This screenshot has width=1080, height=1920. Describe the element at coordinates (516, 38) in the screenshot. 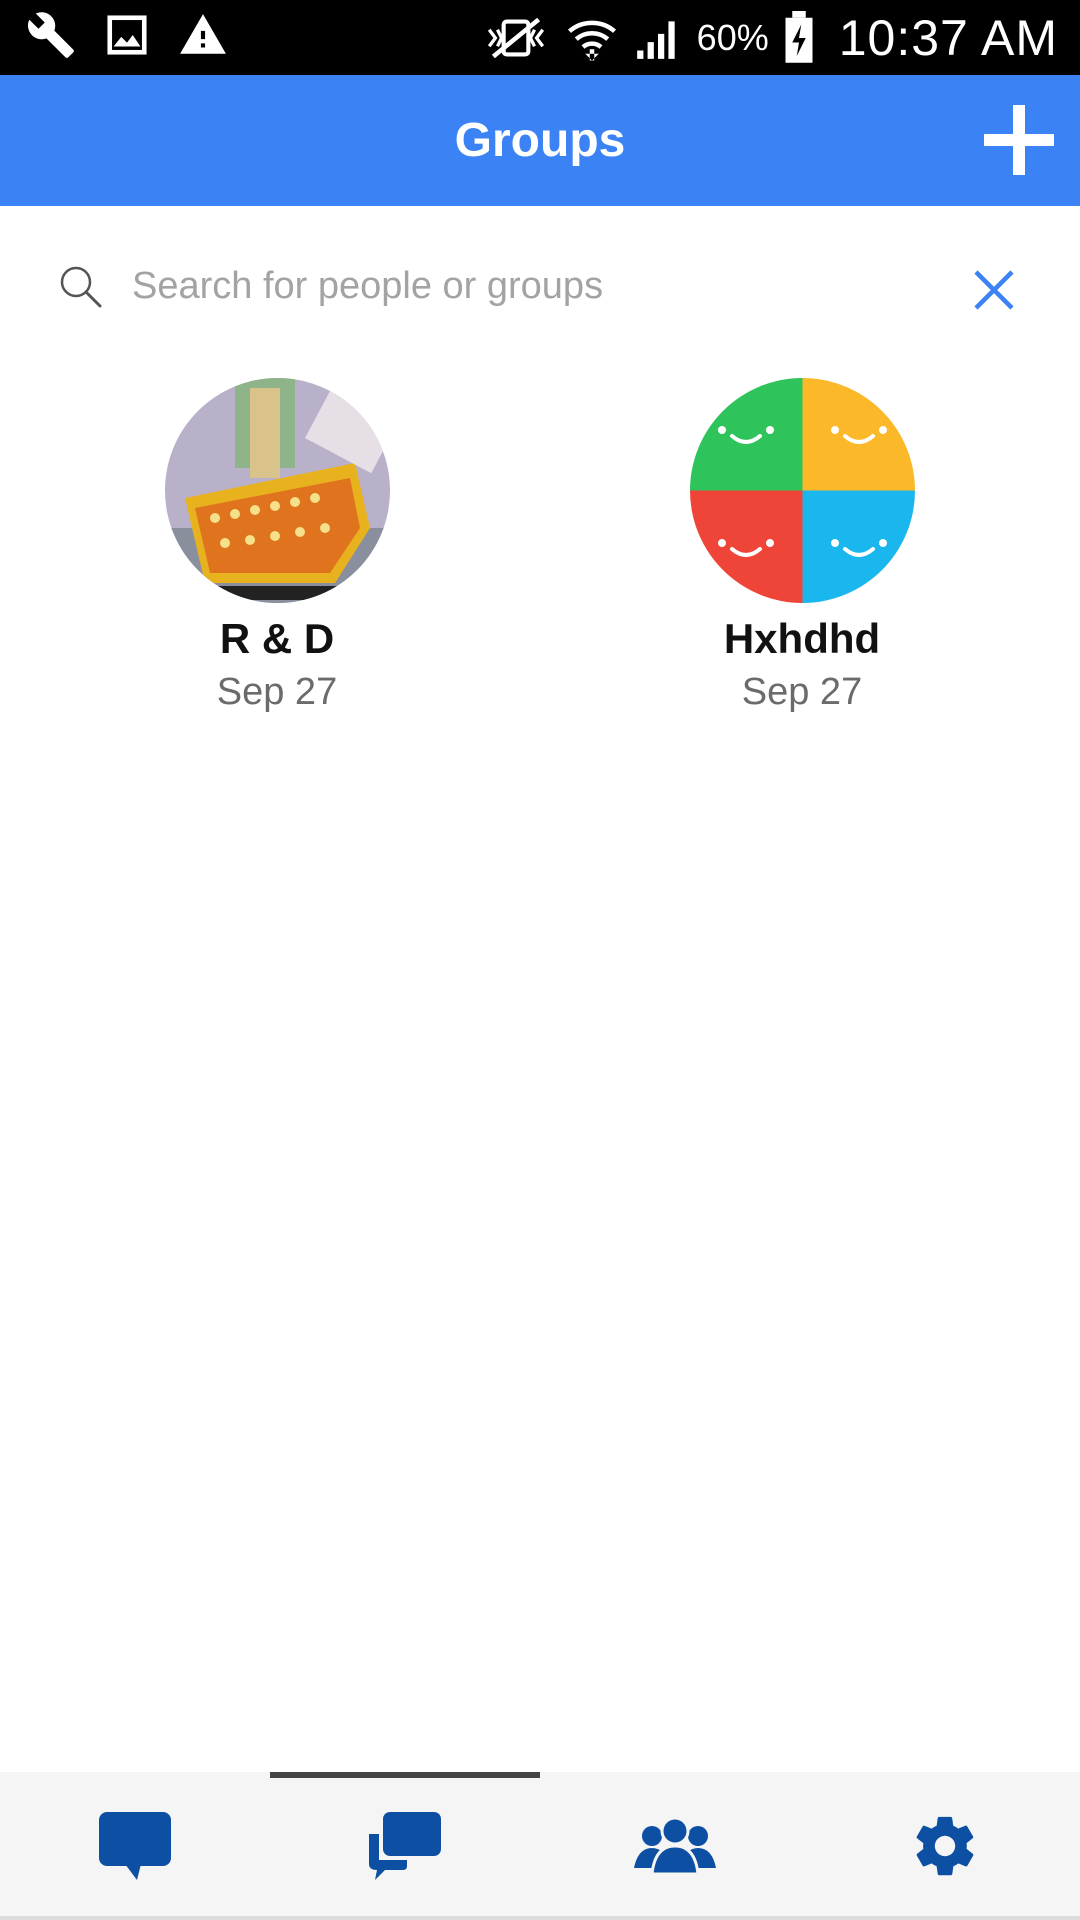

I see `vibrate-icon` at that location.